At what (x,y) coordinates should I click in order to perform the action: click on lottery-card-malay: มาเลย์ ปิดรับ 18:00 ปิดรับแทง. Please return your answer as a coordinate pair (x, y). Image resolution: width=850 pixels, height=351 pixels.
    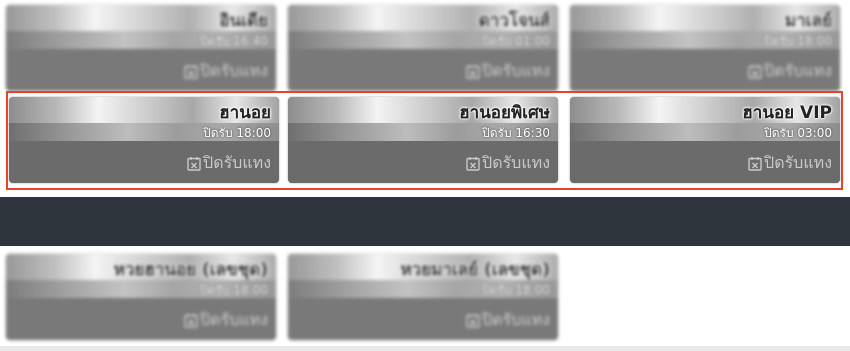
    Looking at the image, I should click on (705, 48).